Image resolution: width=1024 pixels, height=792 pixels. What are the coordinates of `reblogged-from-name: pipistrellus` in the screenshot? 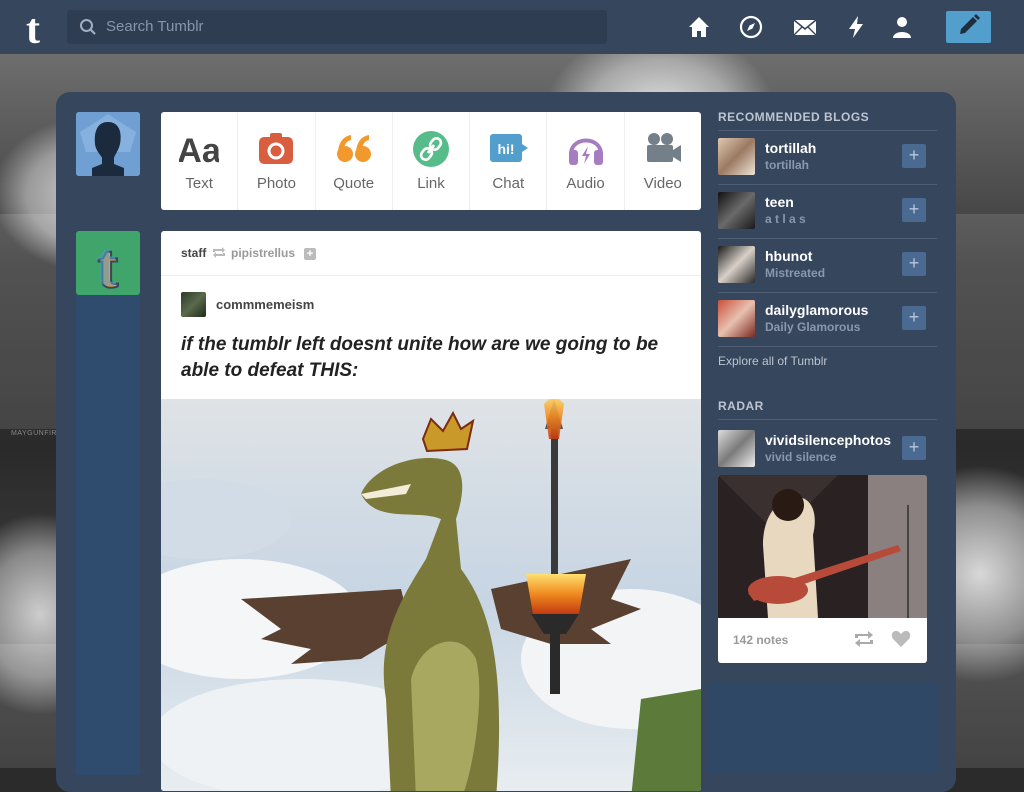 It's located at (263, 253).